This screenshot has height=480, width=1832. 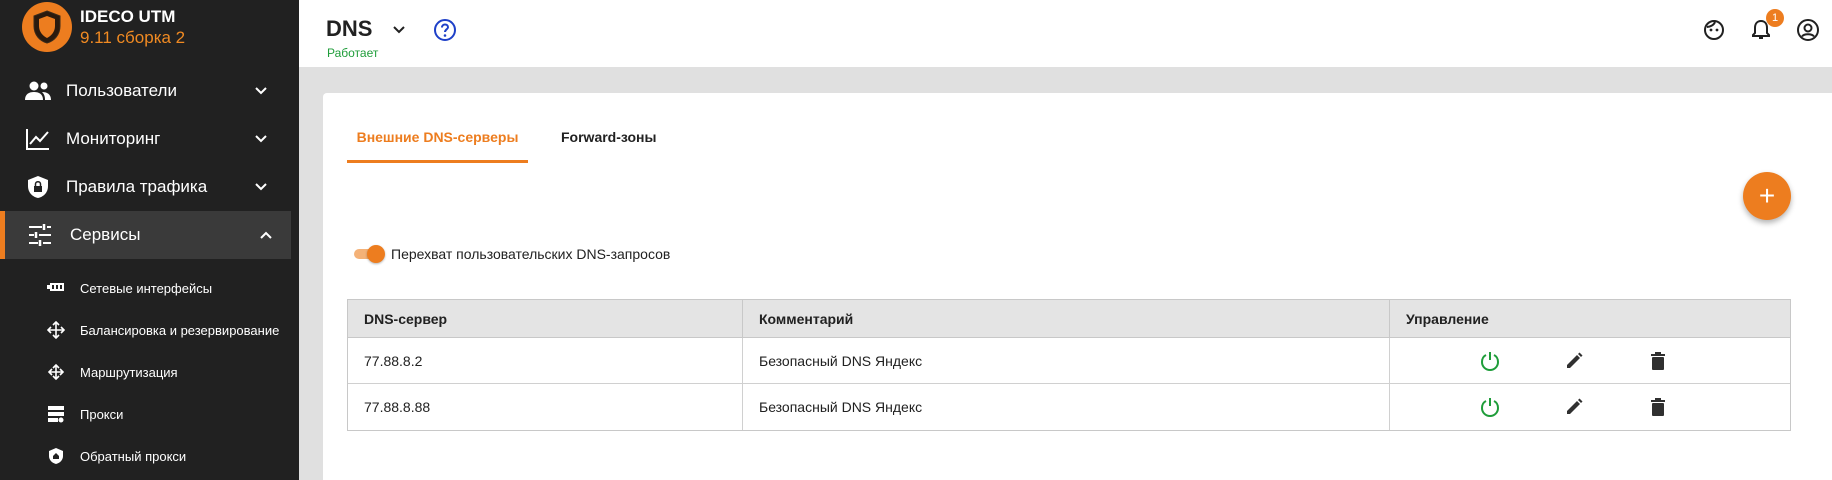 What do you see at coordinates (611, 146) in the screenshot?
I see `tab-forward-zones: Forward-зоны` at bounding box center [611, 146].